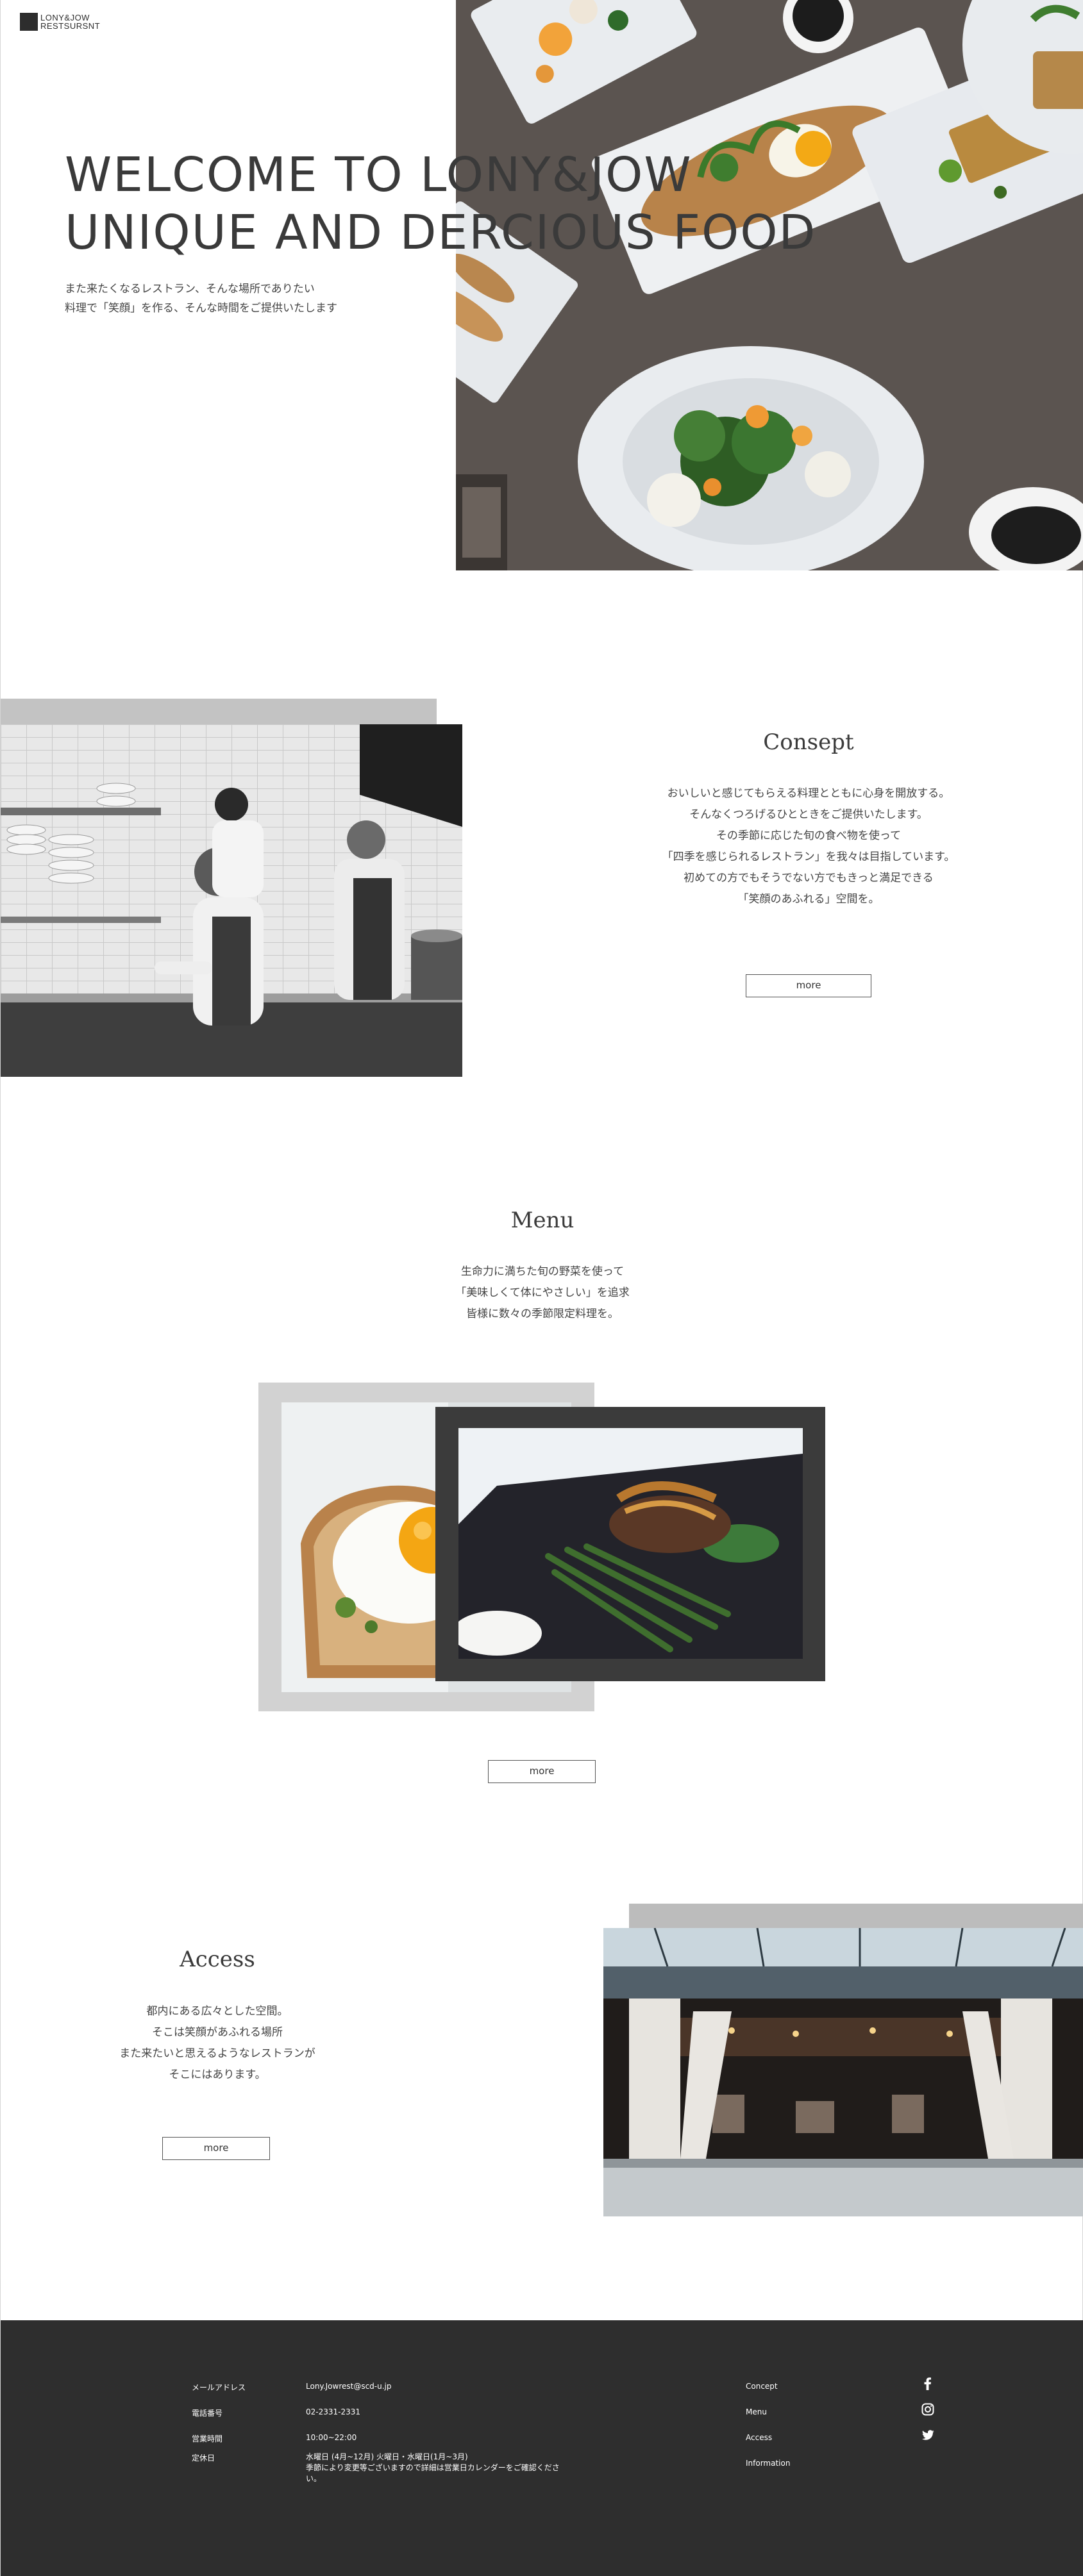 This screenshot has height=2576, width=1083. What do you see at coordinates (216, 2148) in the screenshot?
I see `access-more-button: more` at bounding box center [216, 2148].